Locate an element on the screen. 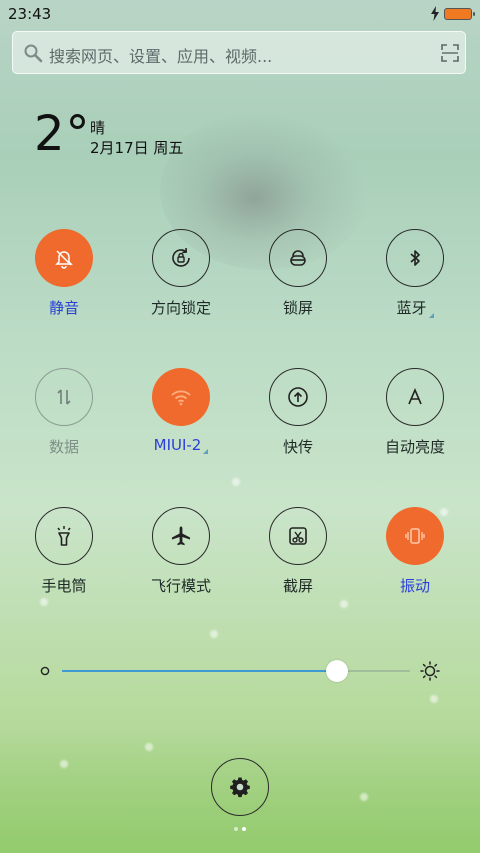  bluetooth-icon is located at coordinates (415, 258).